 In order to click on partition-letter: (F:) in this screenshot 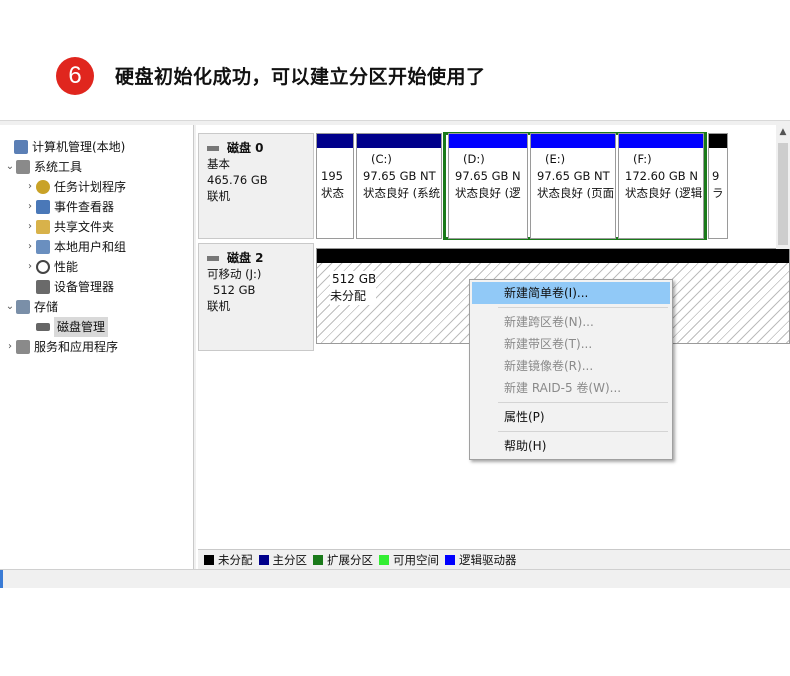, I will do `click(642, 159)`.